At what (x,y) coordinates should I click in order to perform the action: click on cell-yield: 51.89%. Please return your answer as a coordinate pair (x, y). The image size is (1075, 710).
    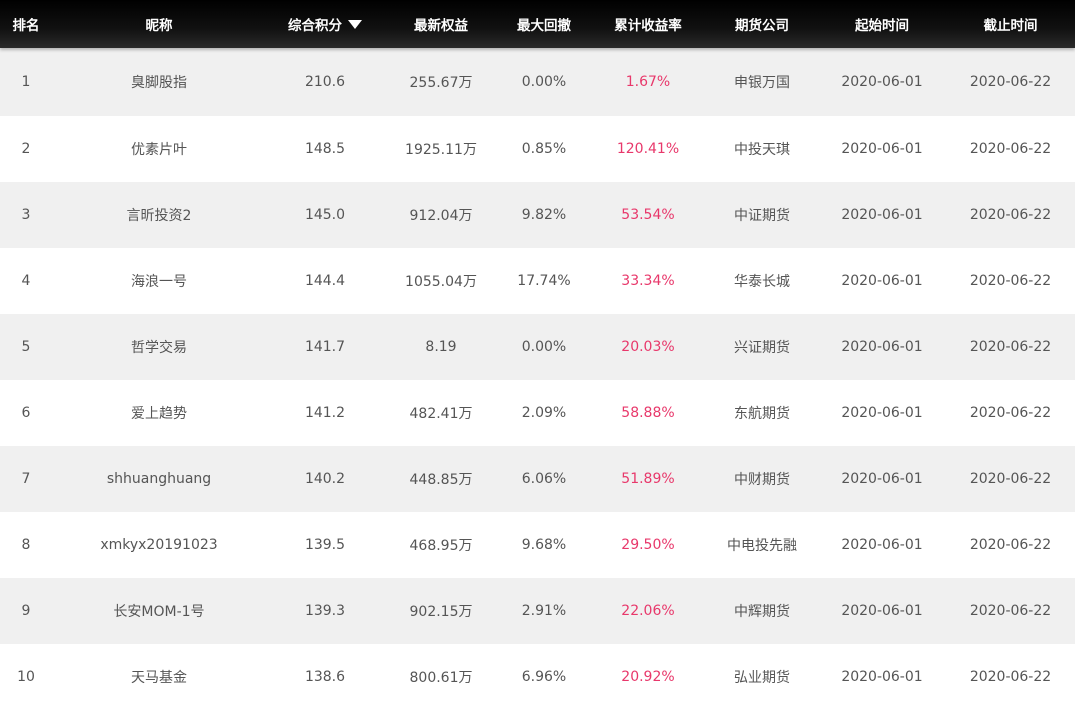
    Looking at the image, I should click on (648, 479).